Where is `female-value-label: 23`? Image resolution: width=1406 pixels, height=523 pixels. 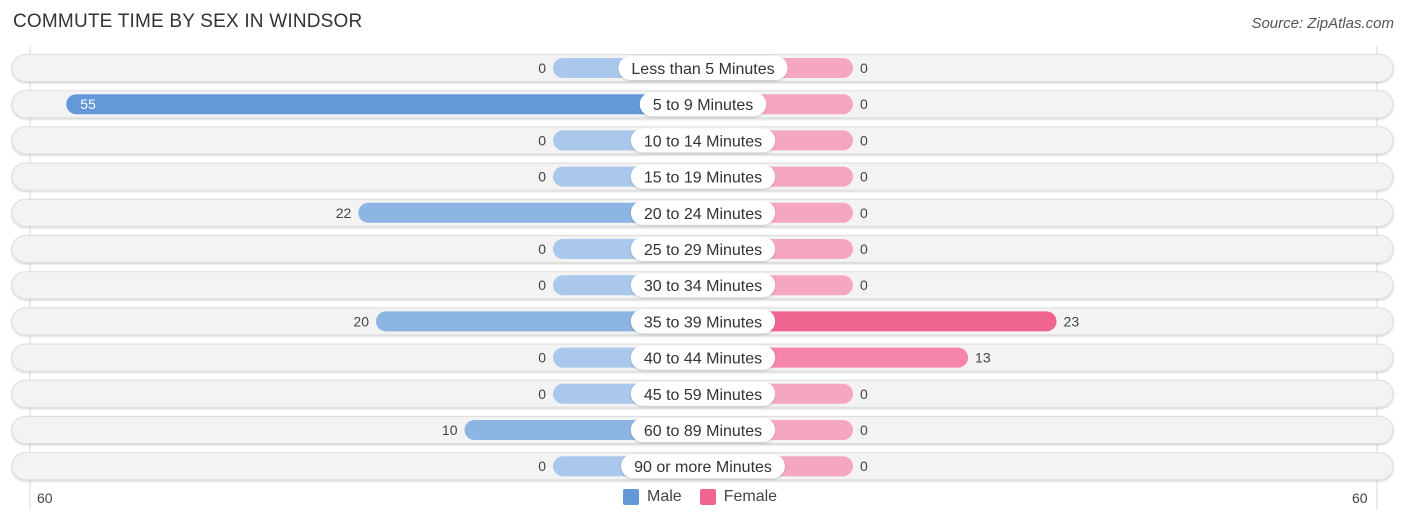
female-value-label: 23 is located at coordinates (1072, 321).